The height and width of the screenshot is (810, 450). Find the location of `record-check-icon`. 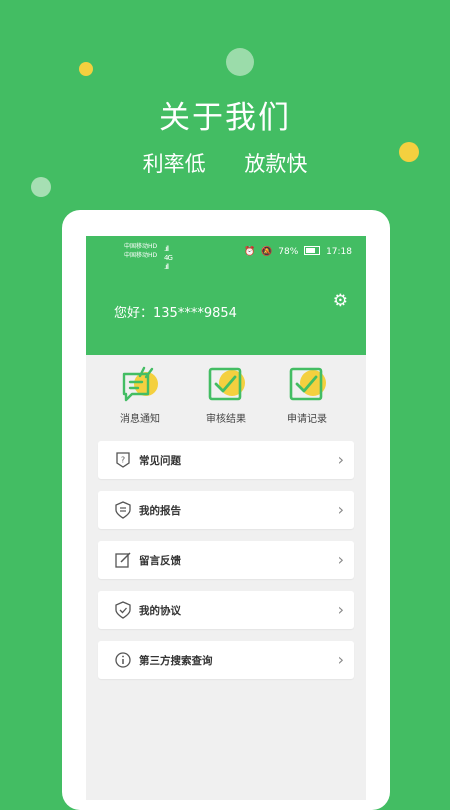

record-check-icon is located at coordinates (307, 386).